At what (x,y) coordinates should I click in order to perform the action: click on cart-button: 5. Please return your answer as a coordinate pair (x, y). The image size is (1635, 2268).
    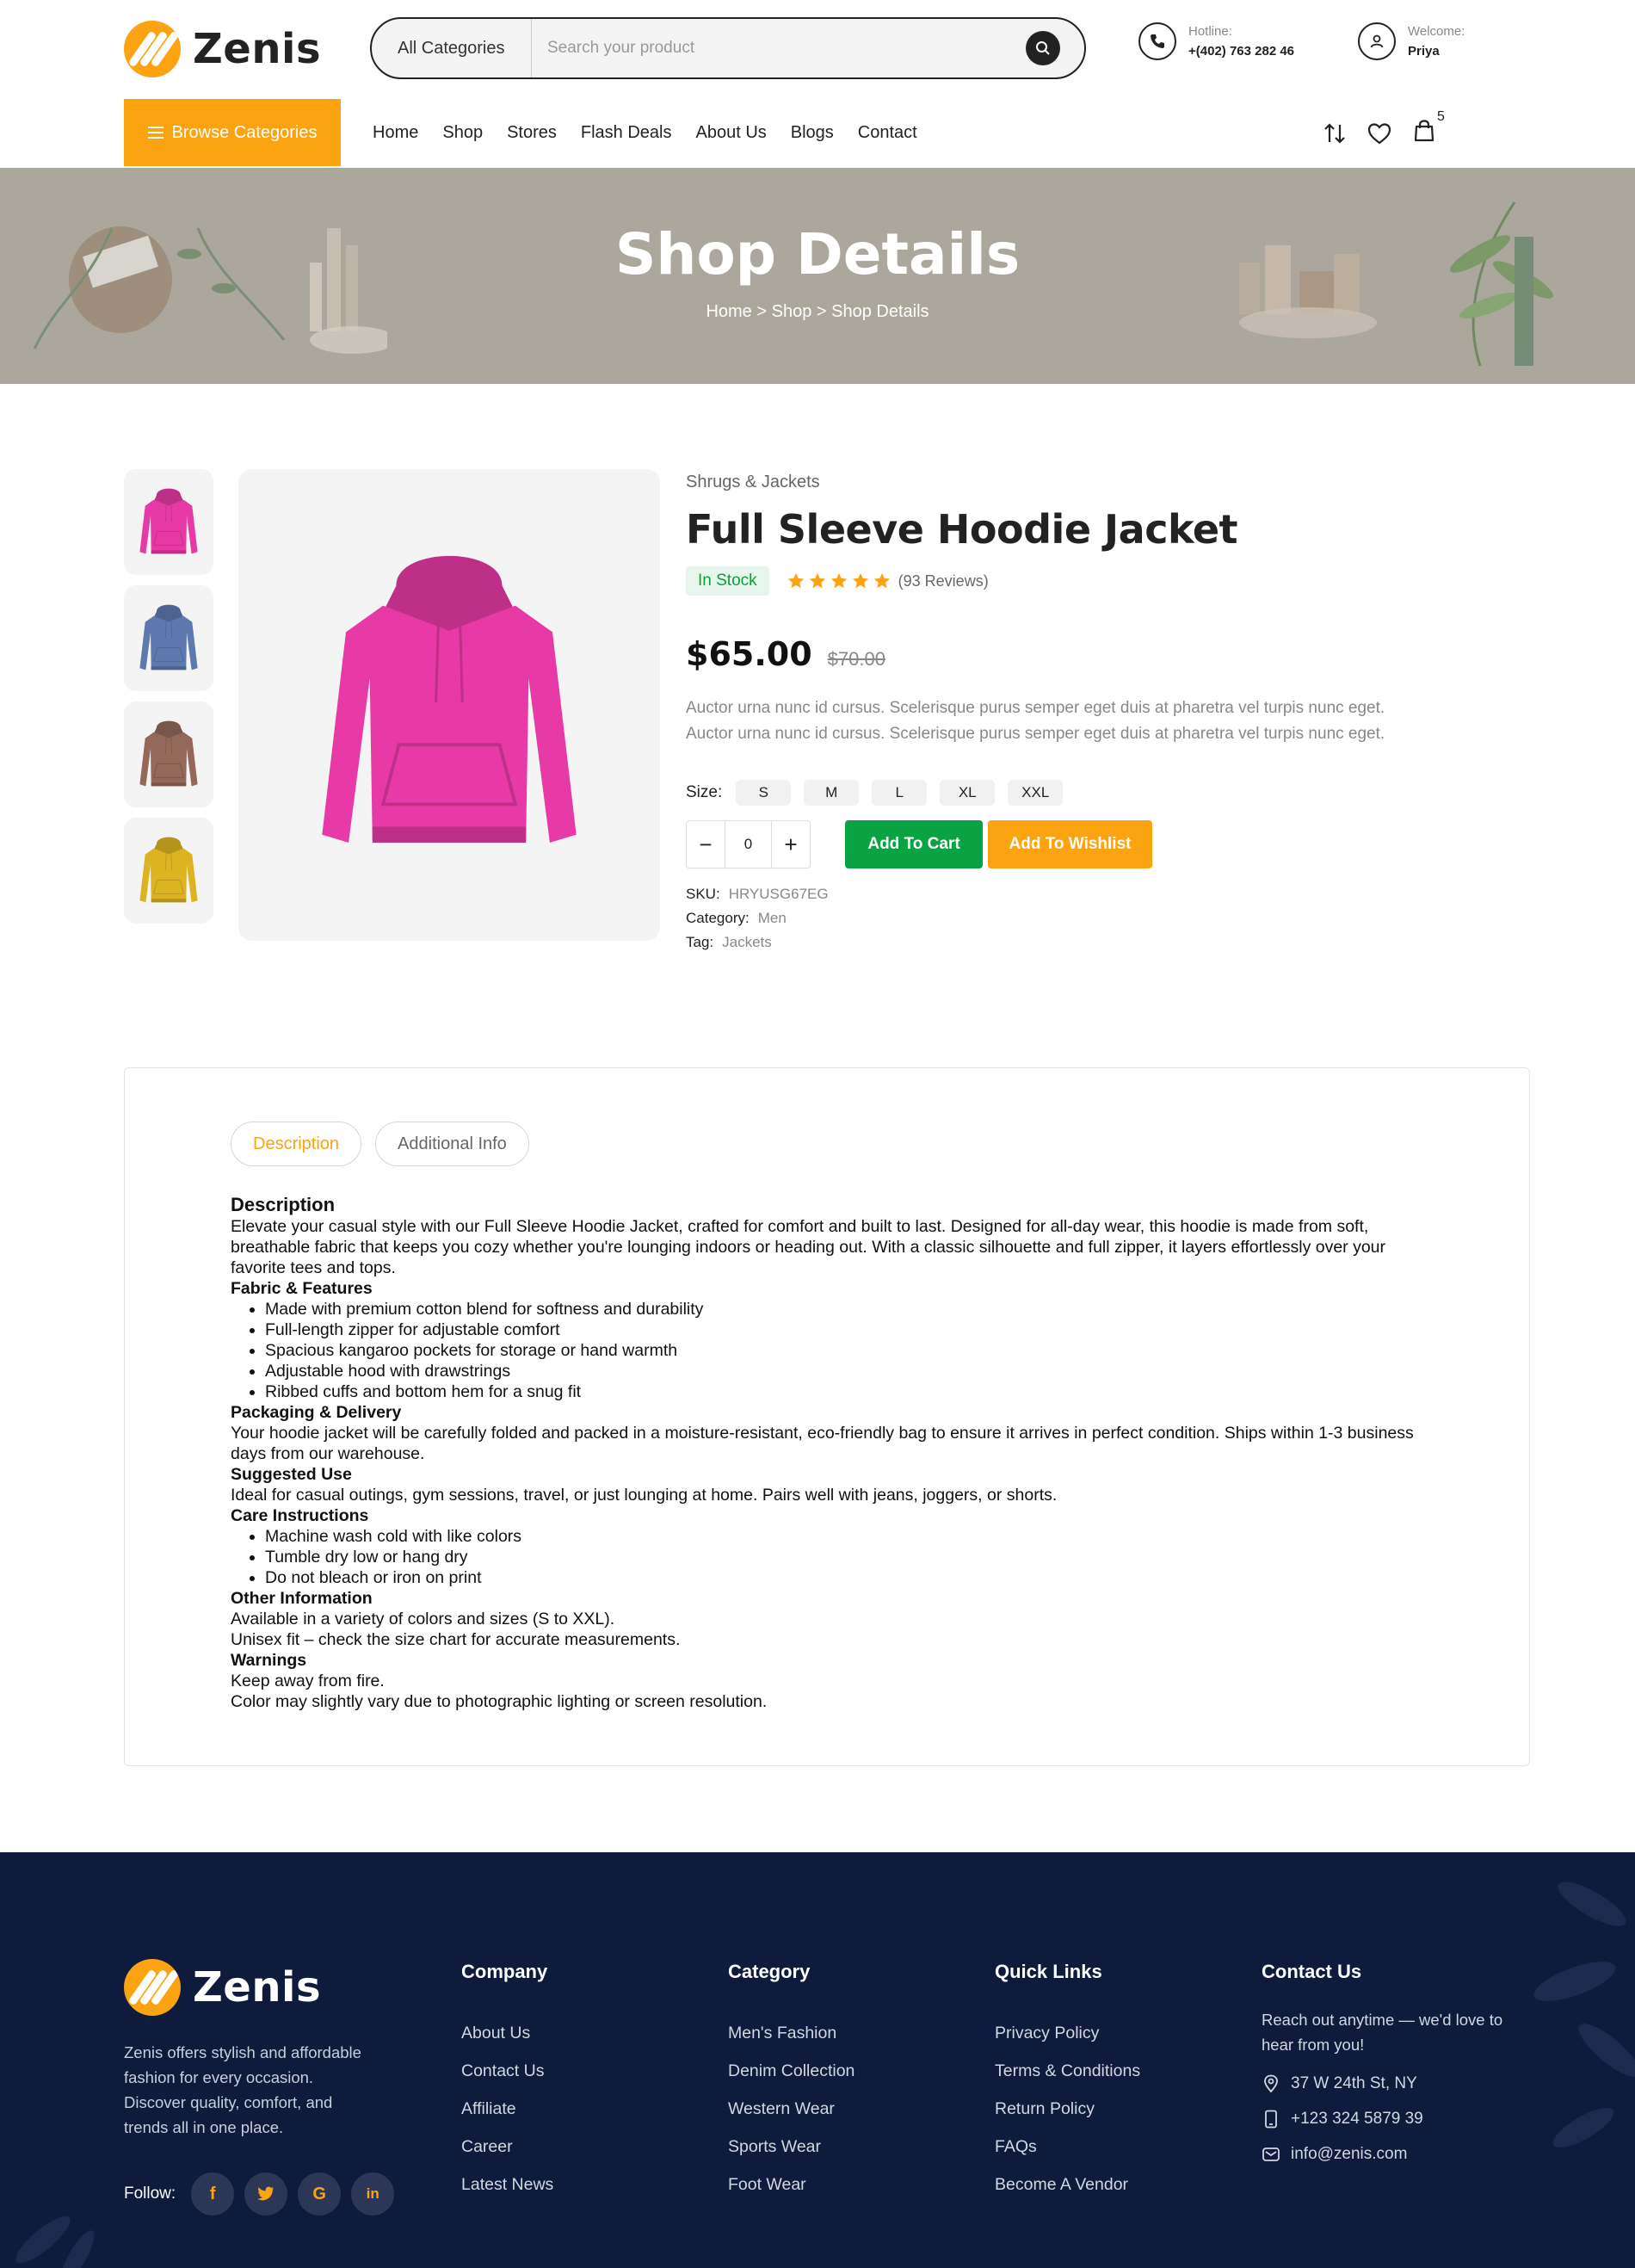
    Looking at the image, I should click on (1428, 128).